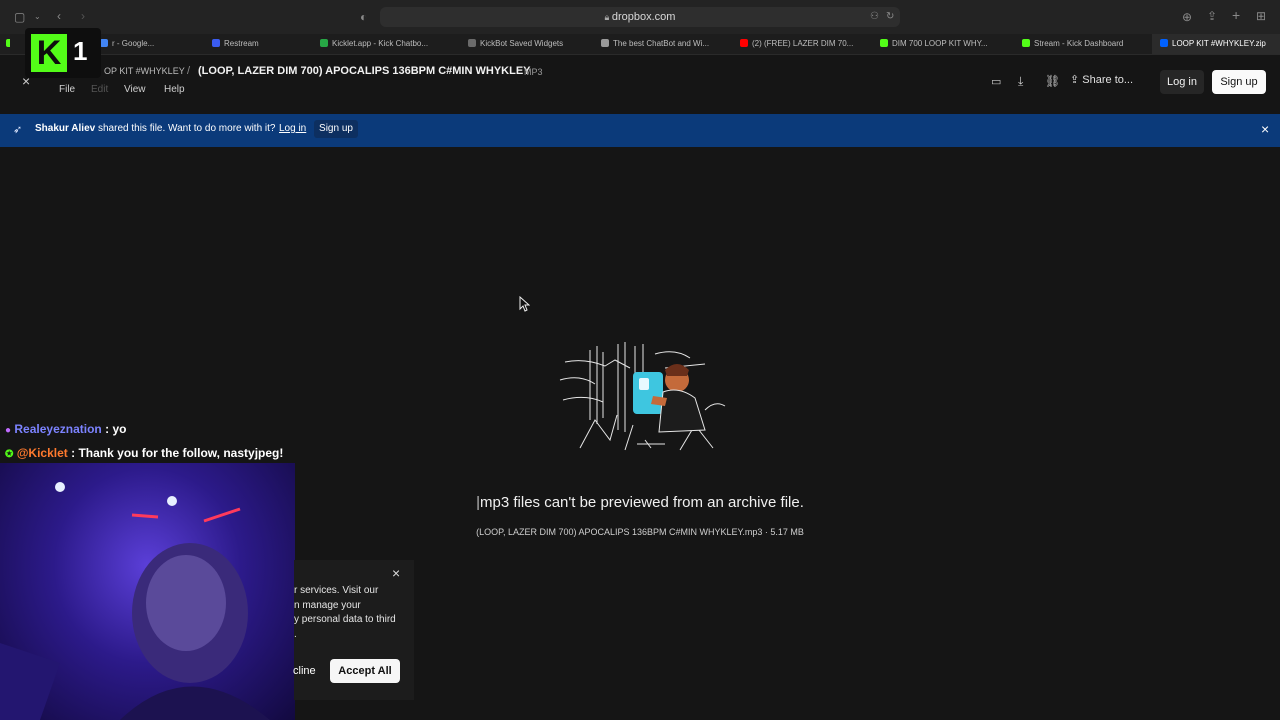  Describe the element at coordinates (1216, 44) in the screenshot. I see `tab-dropbox-active: LOOP KIT #WHYKLEY.zip` at that location.